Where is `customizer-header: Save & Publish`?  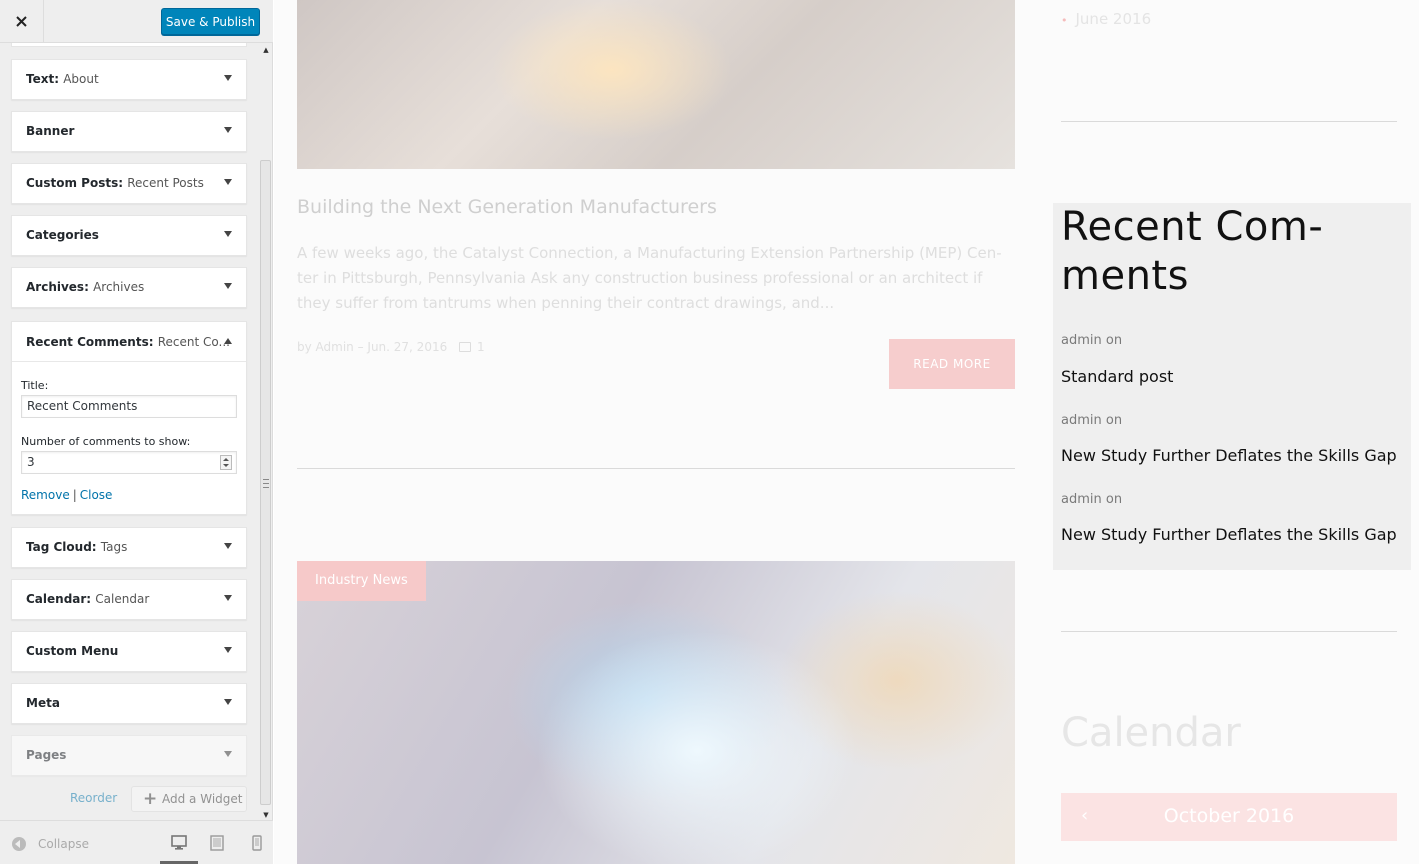
customizer-header: Save & Publish is located at coordinates (136, 21).